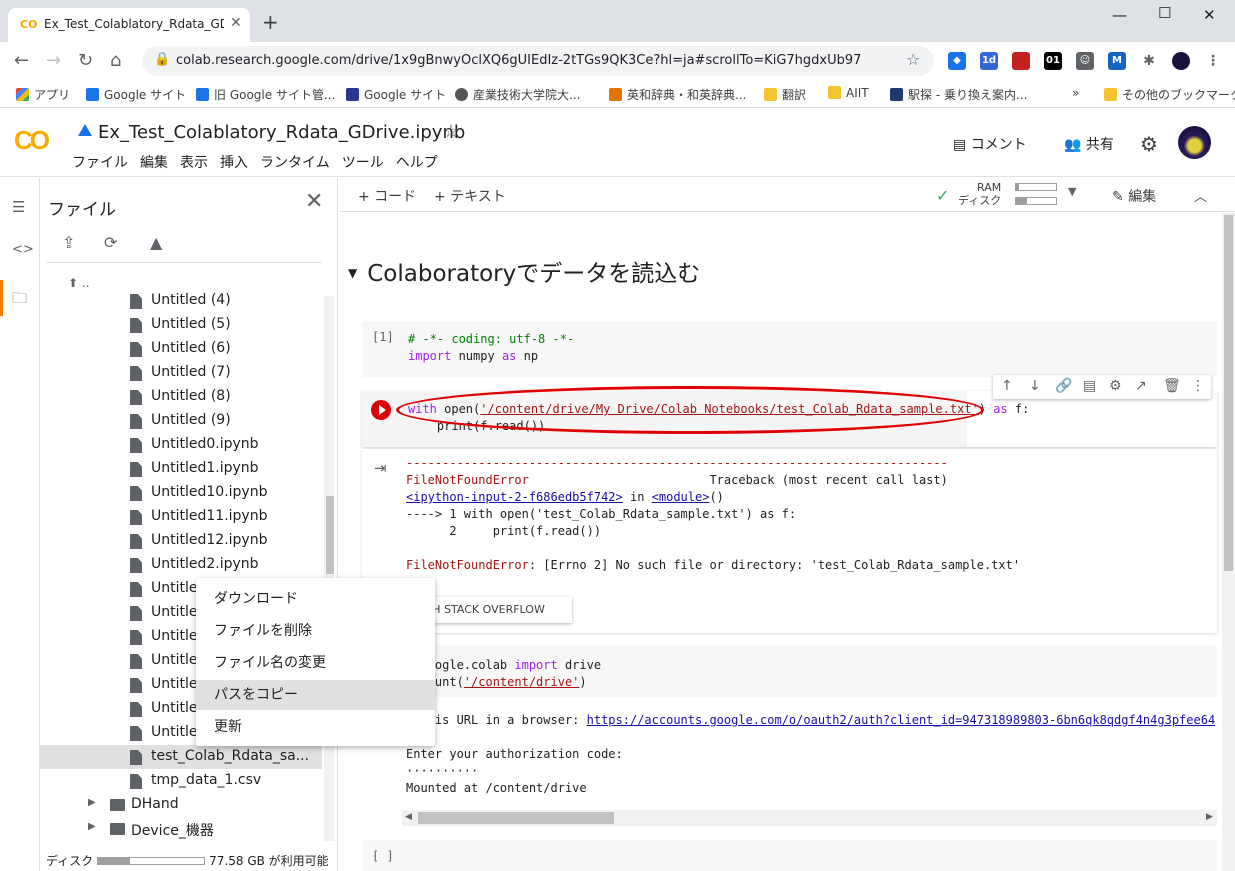 The height and width of the screenshot is (871, 1235). Describe the element at coordinates (1134, 196) in the screenshot. I see `edit-button: ✎ 編集` at that location.